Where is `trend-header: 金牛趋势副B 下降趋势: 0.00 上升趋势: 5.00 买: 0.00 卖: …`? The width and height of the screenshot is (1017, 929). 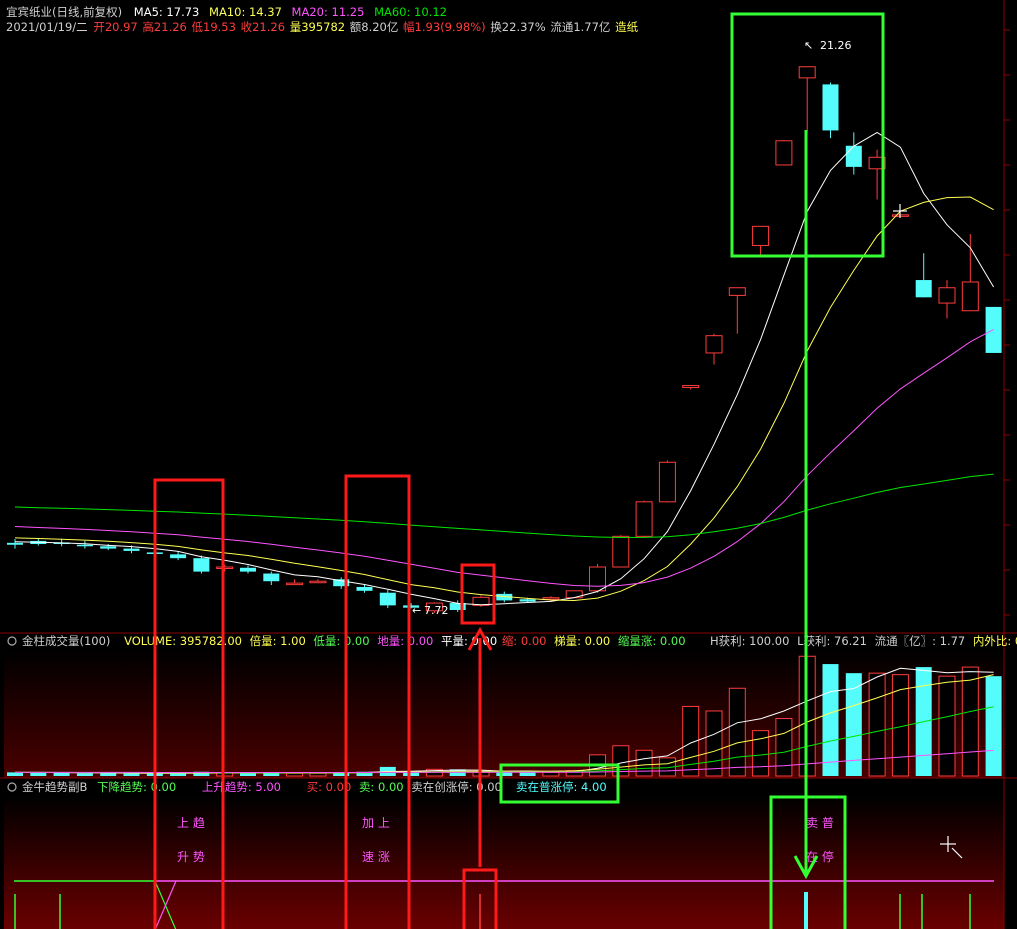 trend-header: 金牛趋势副B 下降趋势: 0.00 上升趋势: 5.00 买: 0.00 卖: … is located at coordinates (262, 787).